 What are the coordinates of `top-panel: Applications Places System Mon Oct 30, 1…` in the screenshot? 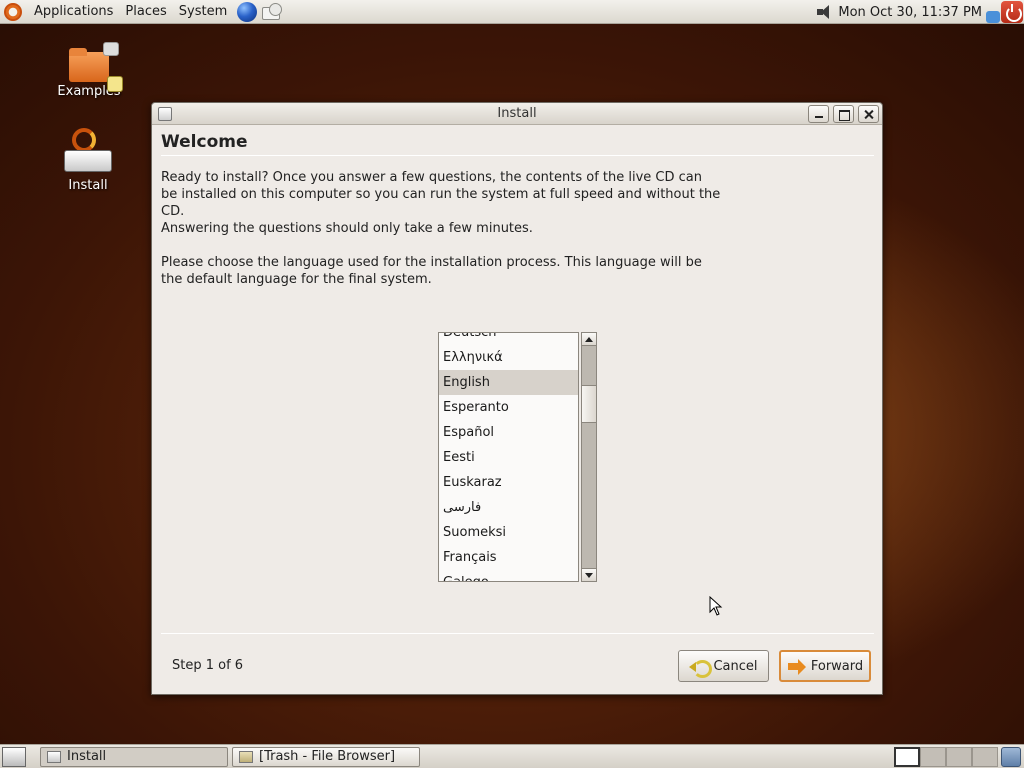 It's located at (512, 12).